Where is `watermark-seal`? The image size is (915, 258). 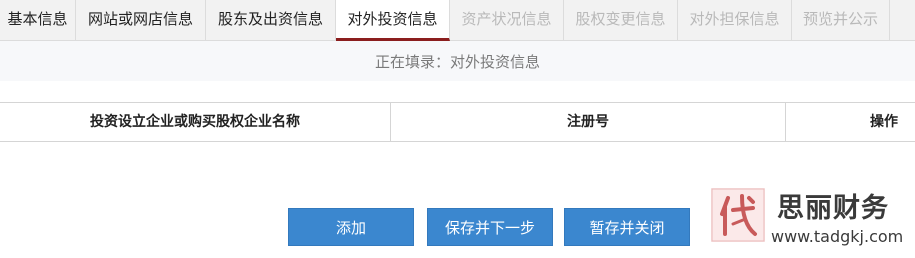
watermark-seal is located at coordinates (738, 215).